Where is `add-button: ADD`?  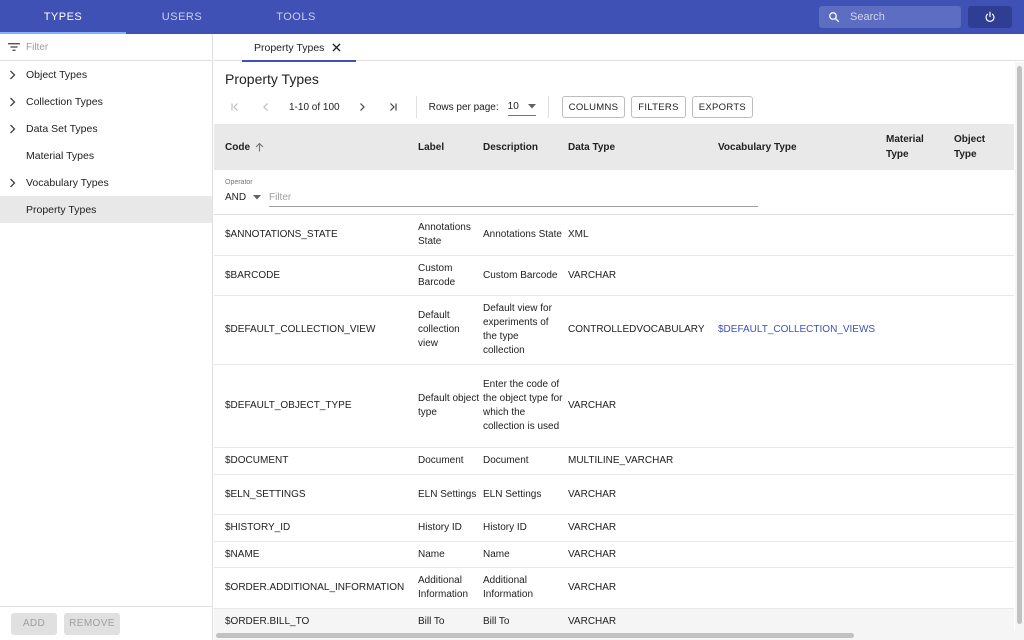
add-button: ADD is located at coordinates (34, 623).